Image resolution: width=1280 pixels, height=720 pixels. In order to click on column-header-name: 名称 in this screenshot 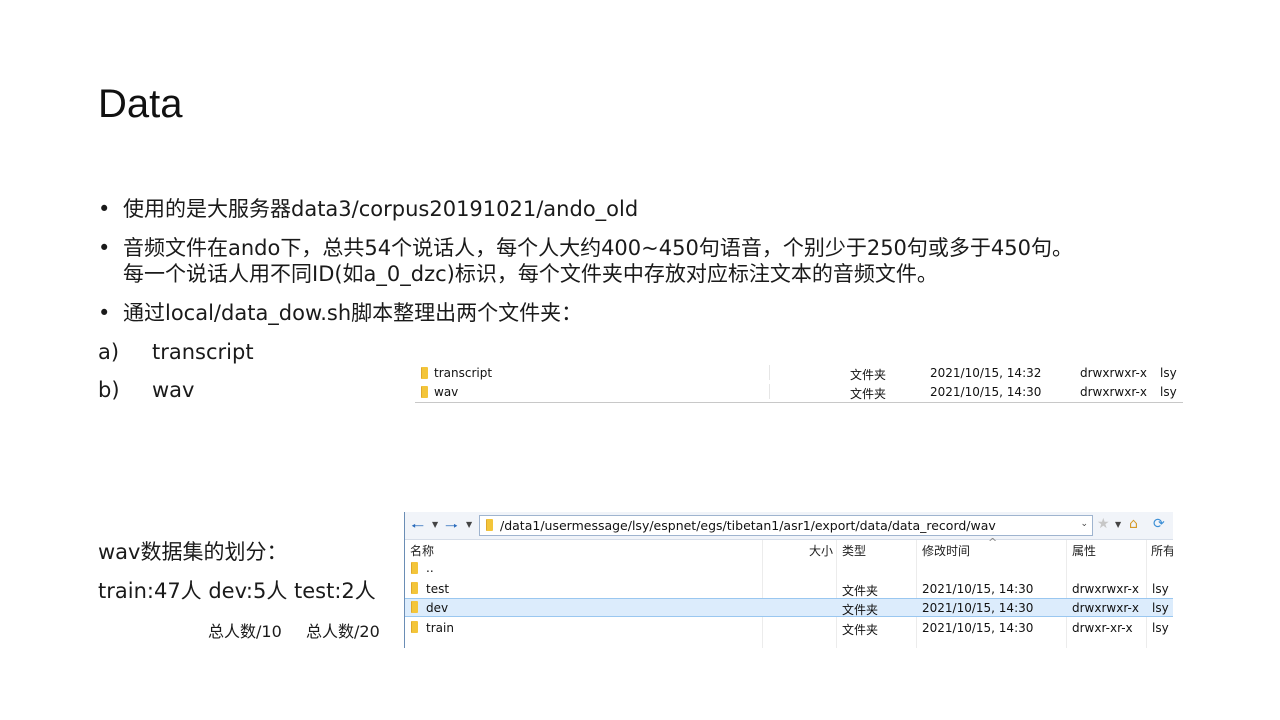, I will do `click(422, 550)`.